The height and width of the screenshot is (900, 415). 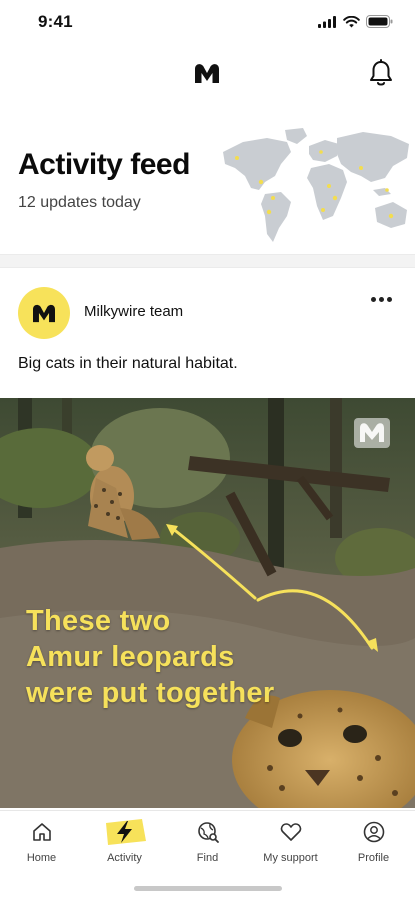 What do you see at coordinates (290, 832) in the screenshot?
I see `heart-icon` at bounding box center [290, 832].